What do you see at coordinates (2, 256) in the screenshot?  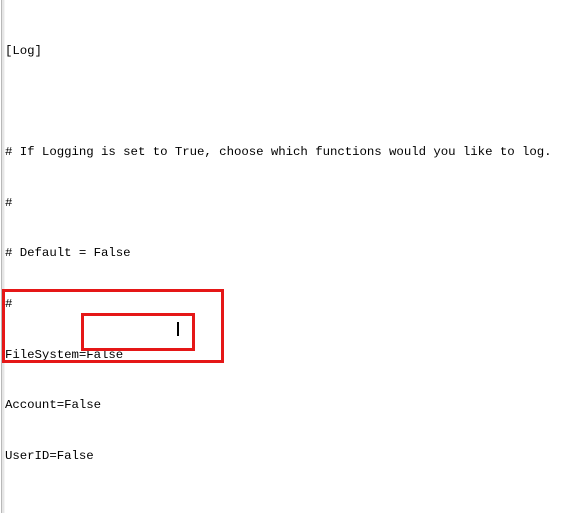 I see `window-left-bevel` at bounding box center [2, 256].